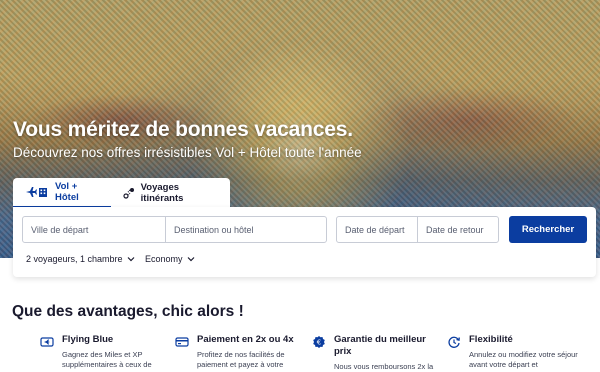 This screenshot has width=600, height=372. I want to click on advantage-description: Nous vous remboursons 2x la, so click(384, 366).